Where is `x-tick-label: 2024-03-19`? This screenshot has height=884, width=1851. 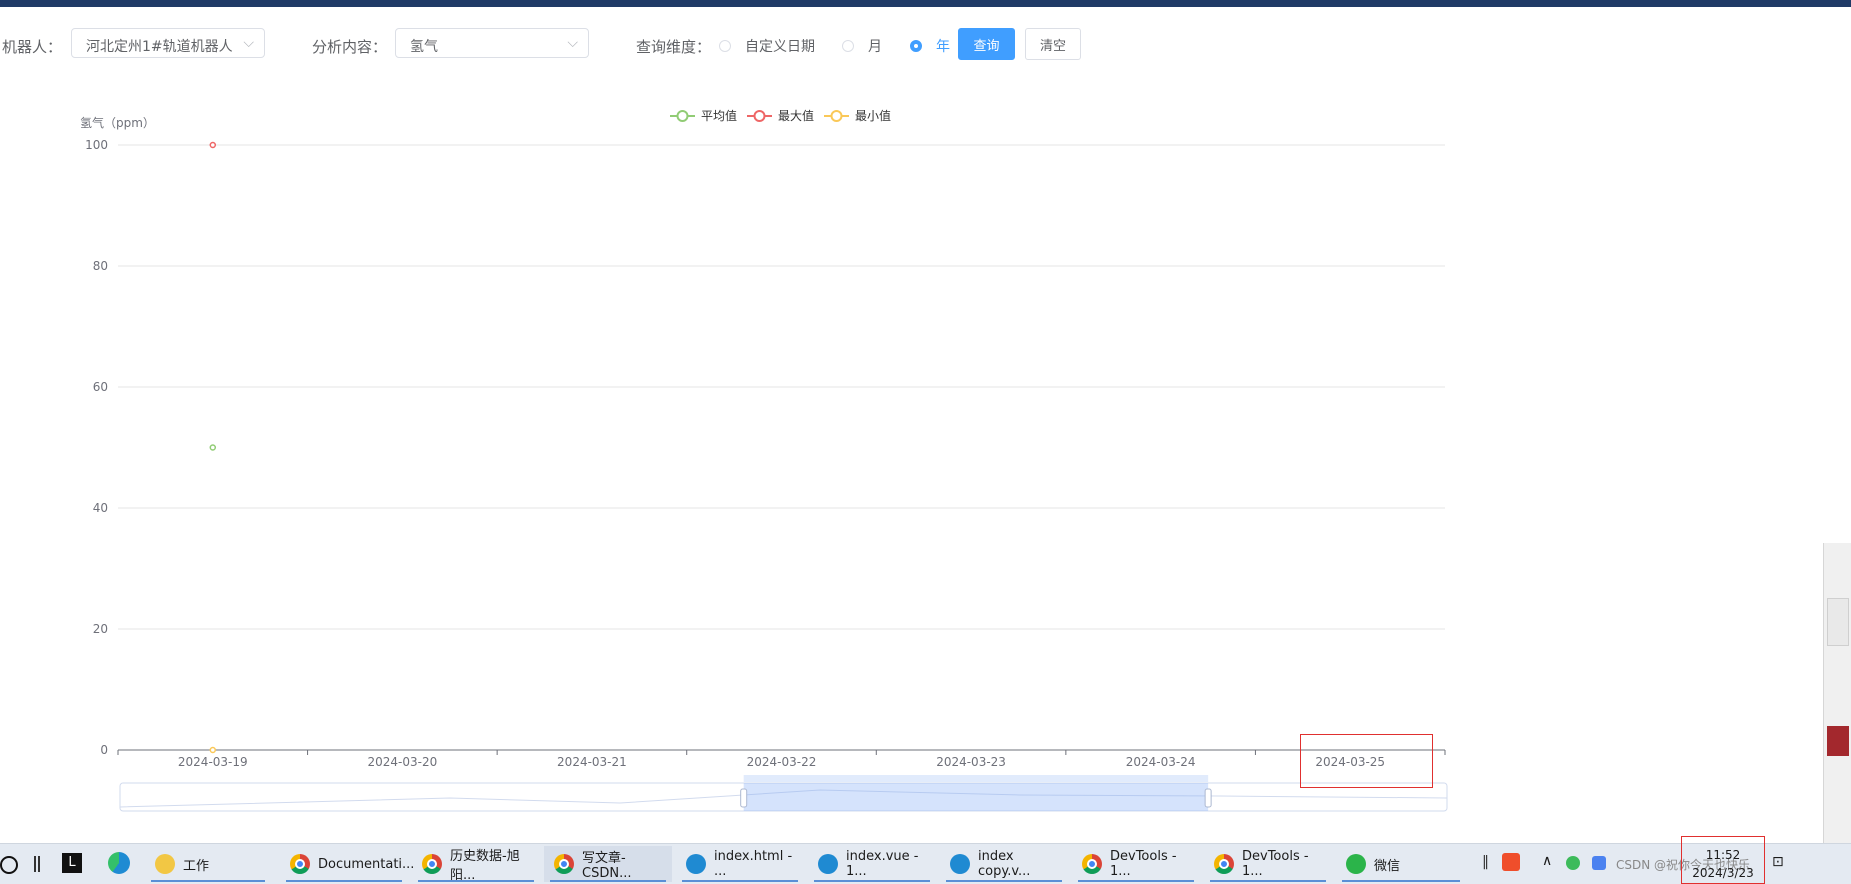 x-tick-label: 2024-03-19 is located at coordinates (213, 762).